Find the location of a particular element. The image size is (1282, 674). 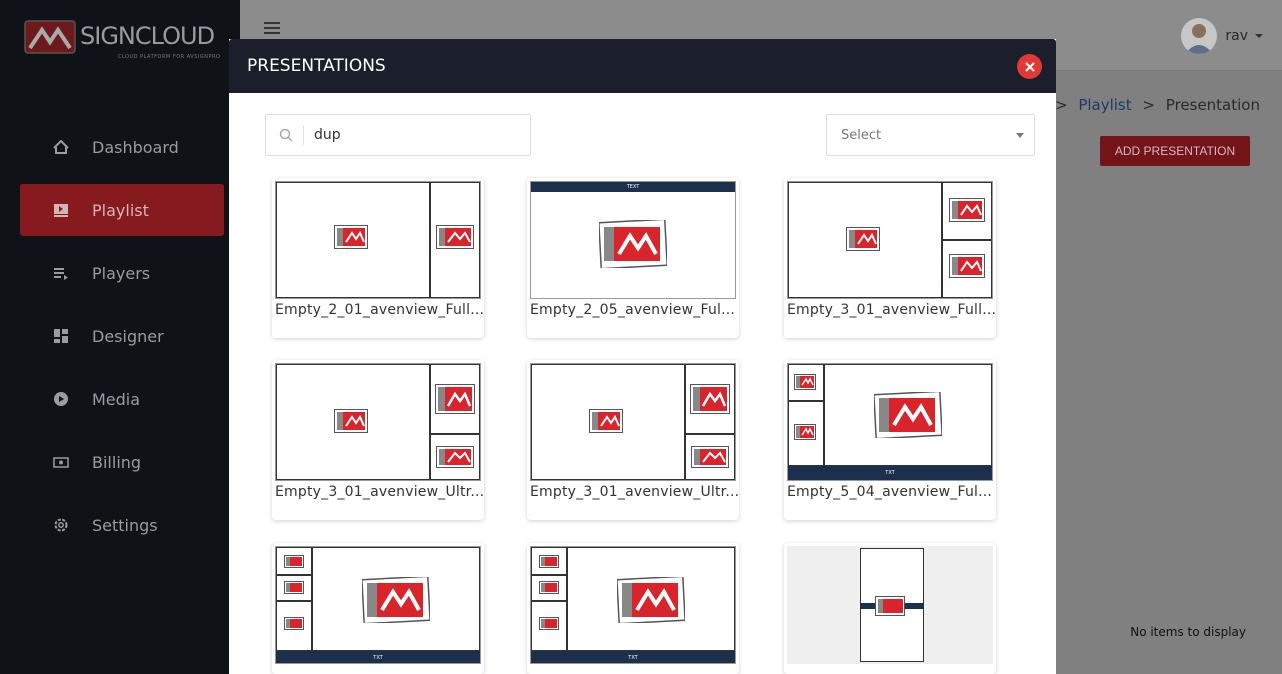

modal-header: PRESENTATIONS is located at coordinates (642, 66).